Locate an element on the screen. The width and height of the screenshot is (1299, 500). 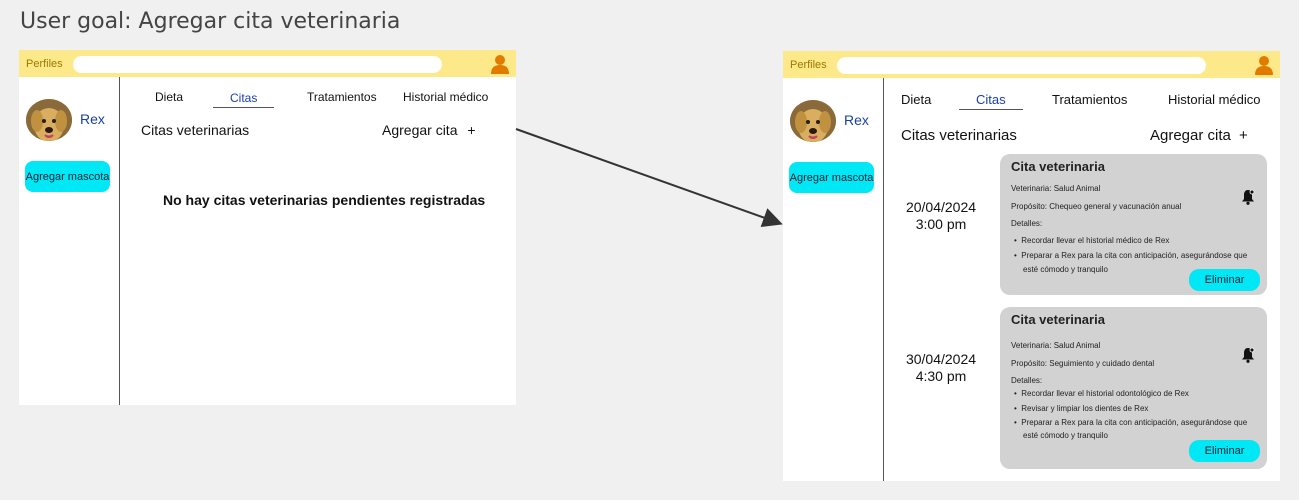
appointment-time: 3:00 pm is located at coordinates (941, 224).